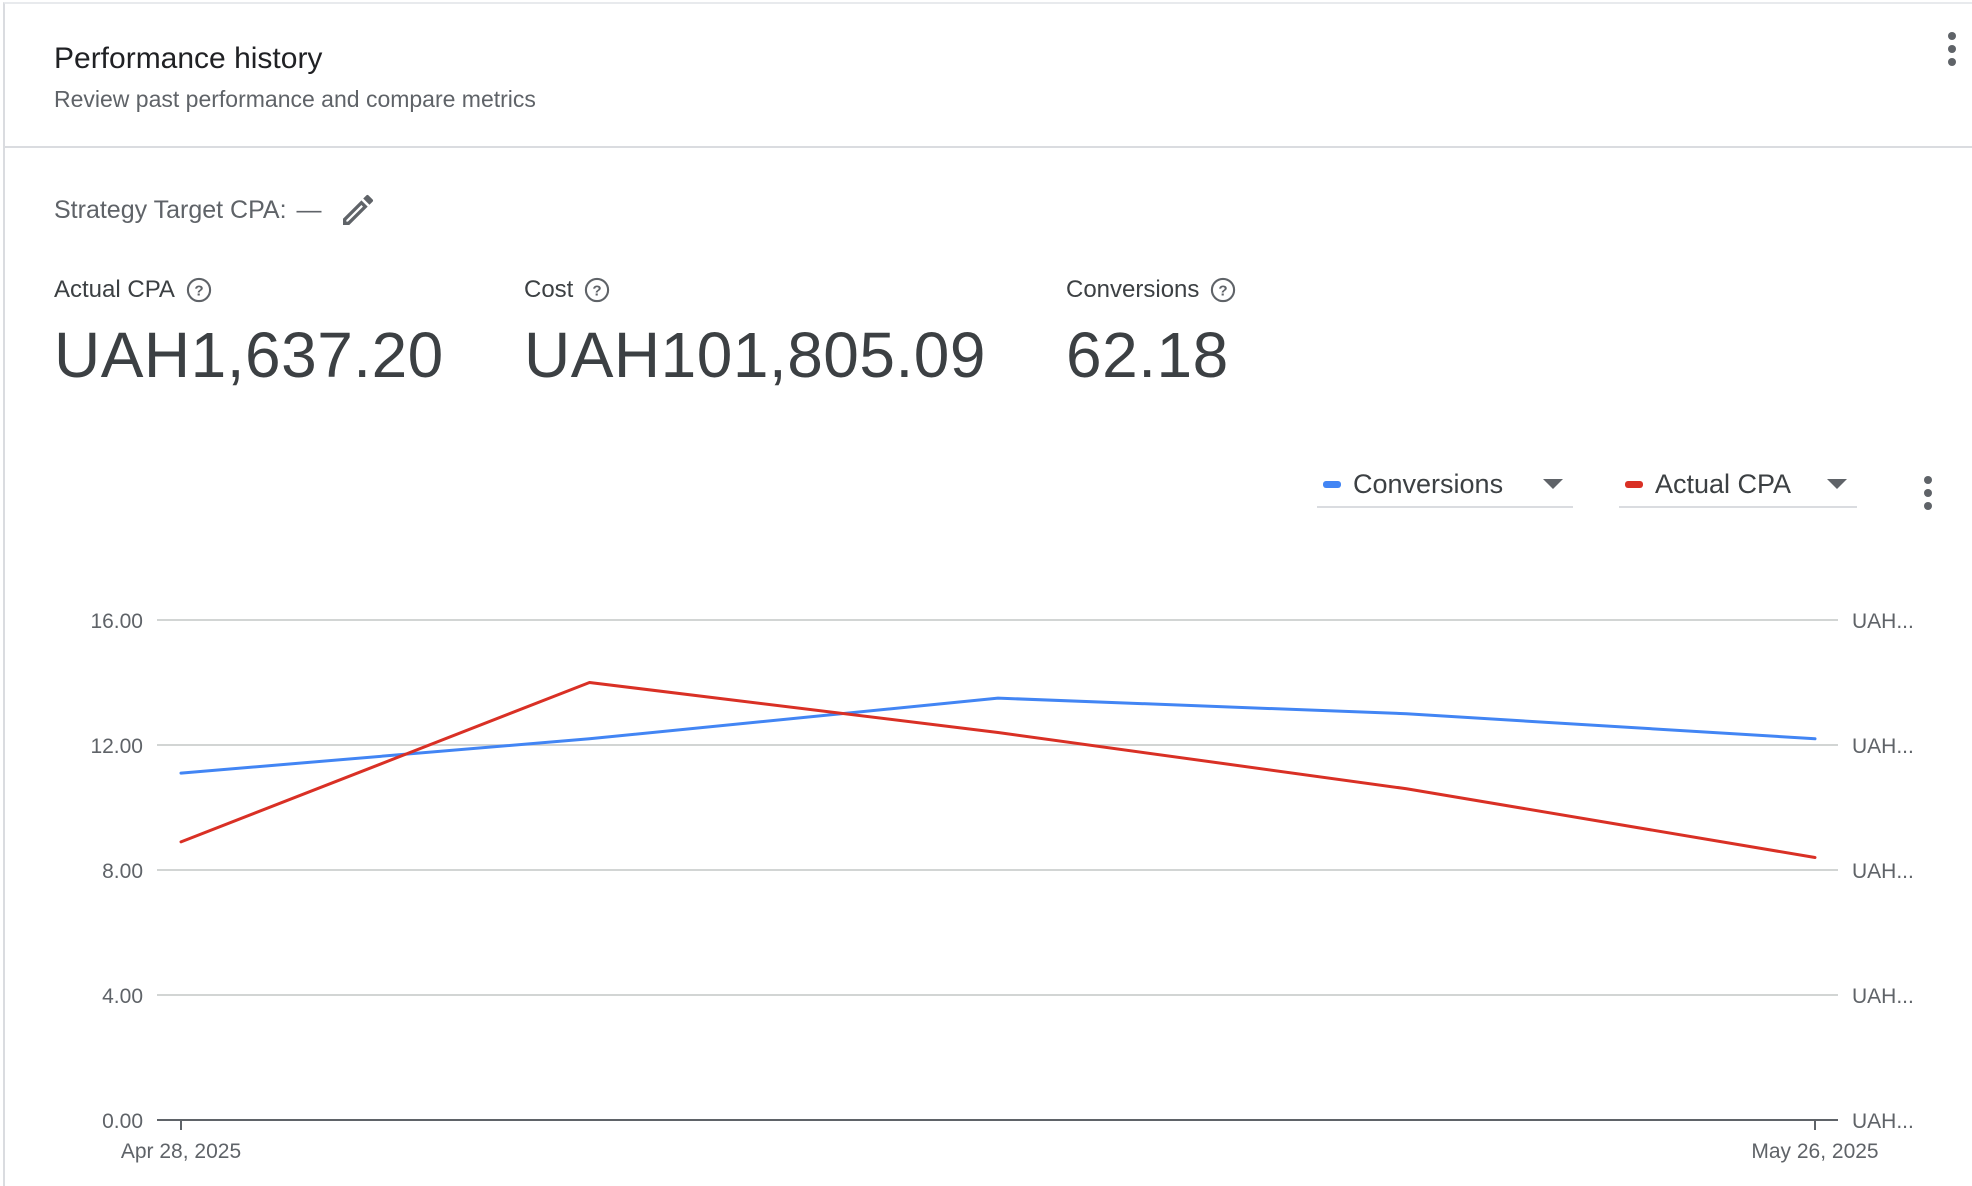 This screenshot has width=1972, height=1186. I want to click on series-line-actual-cpa, so click(998, 770).